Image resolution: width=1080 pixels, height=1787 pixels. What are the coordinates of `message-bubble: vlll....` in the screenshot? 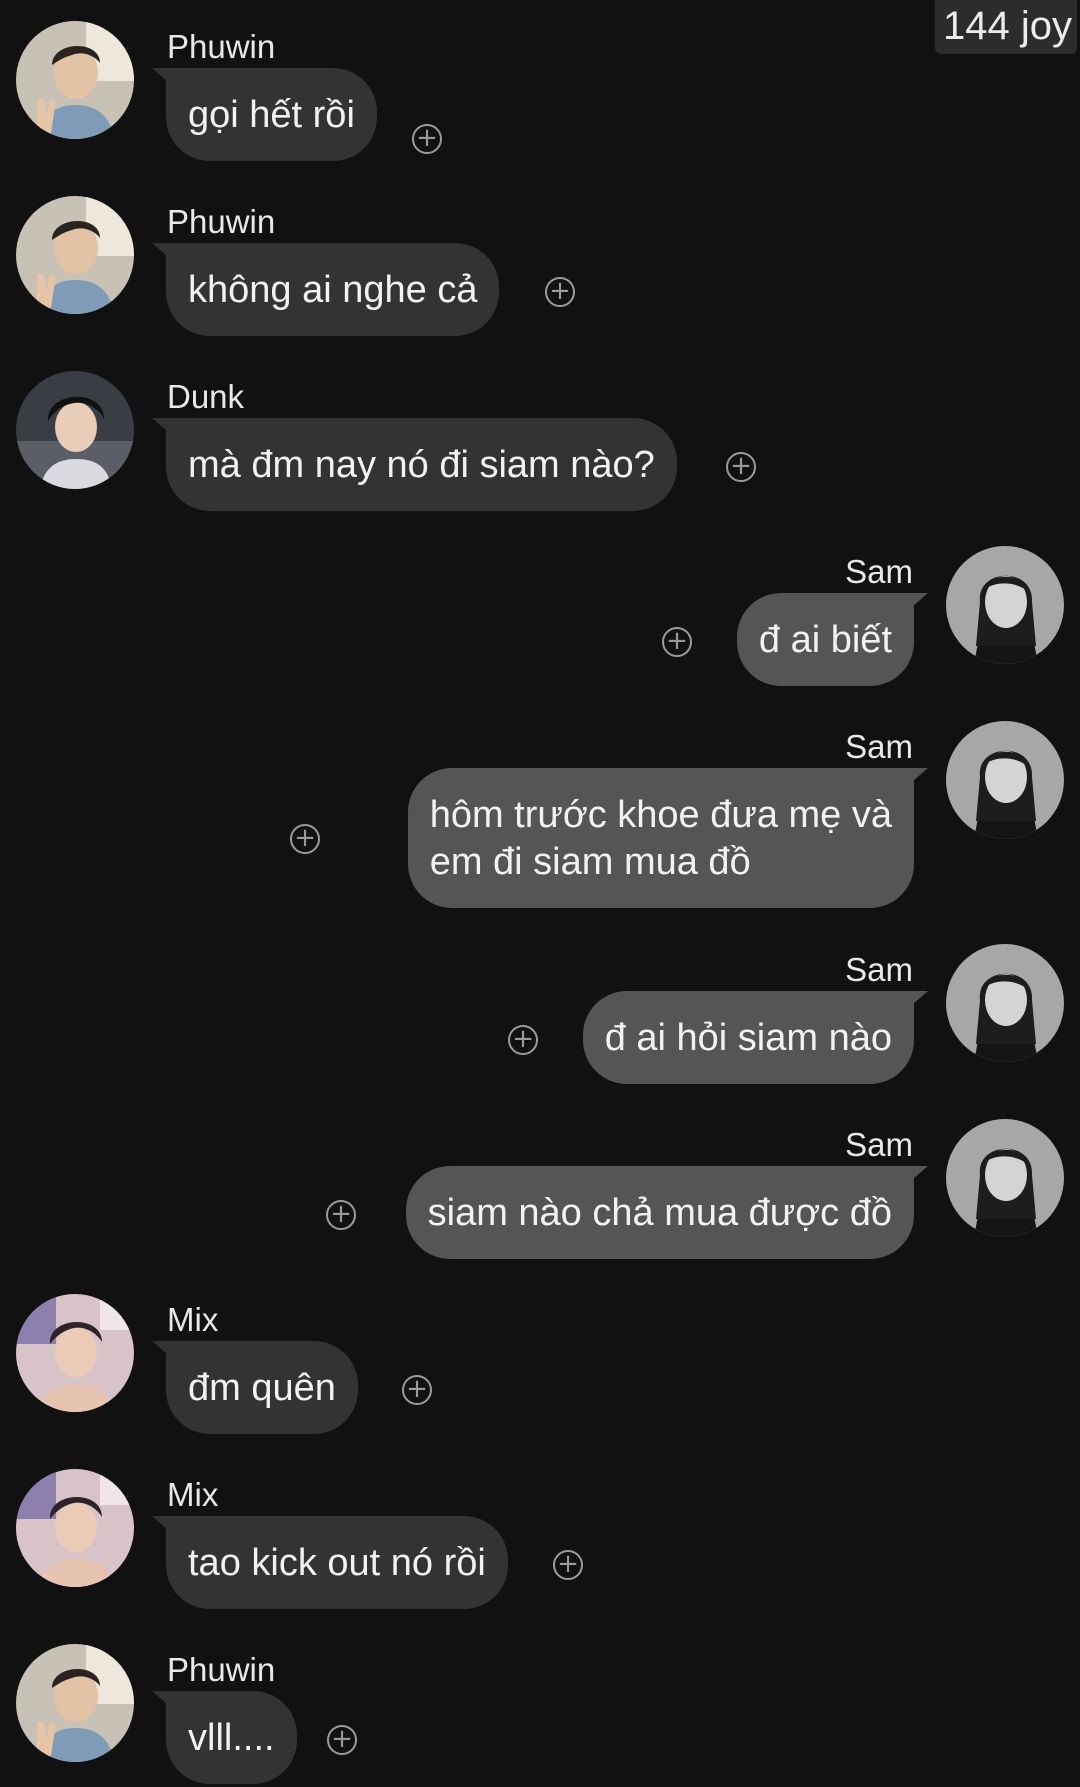 It's located at (231, 1737).